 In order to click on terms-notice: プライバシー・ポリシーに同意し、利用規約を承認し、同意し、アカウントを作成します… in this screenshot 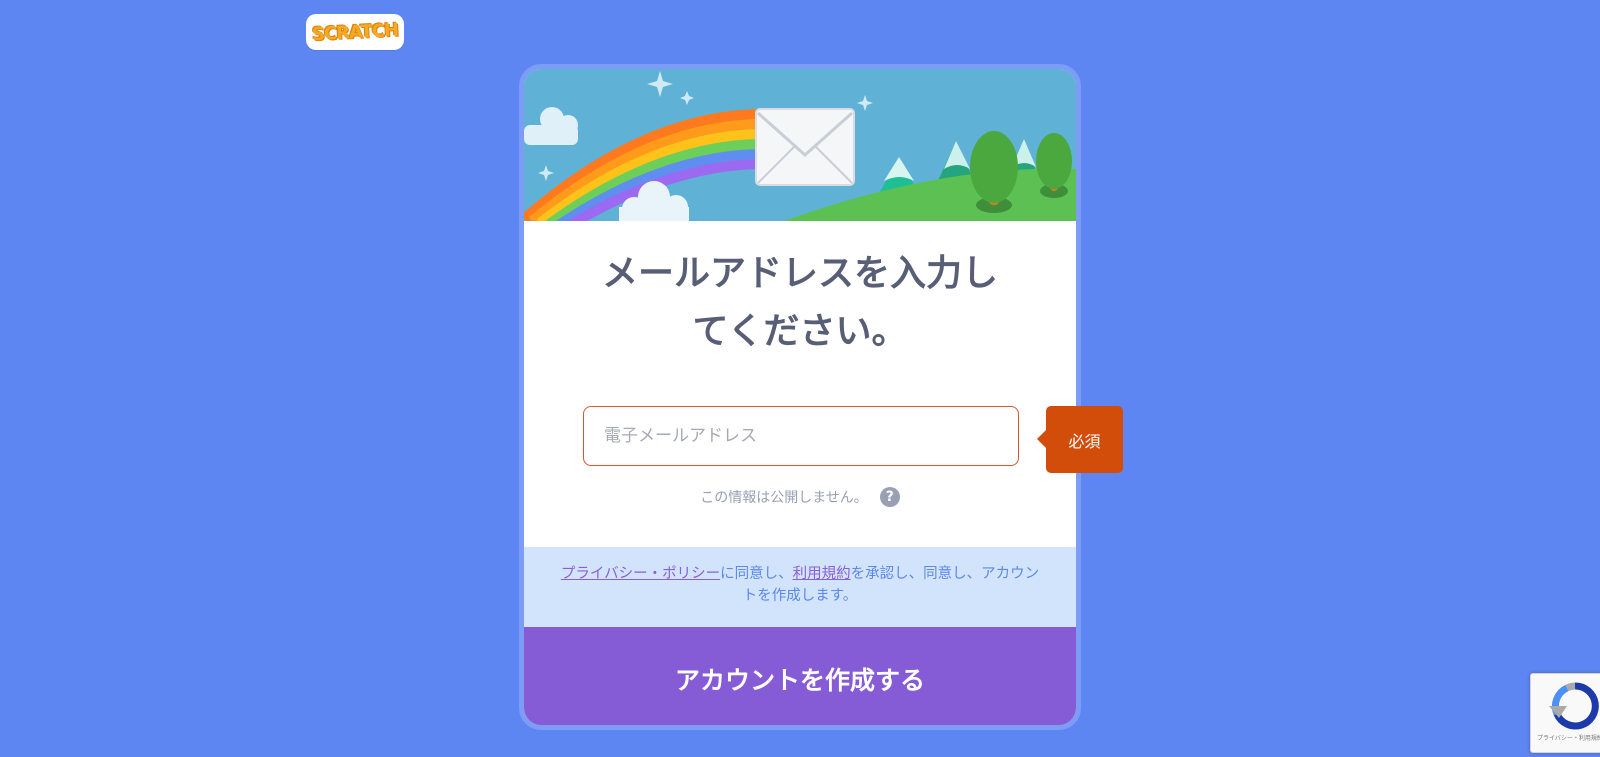, I will do `click(800, 587)`.